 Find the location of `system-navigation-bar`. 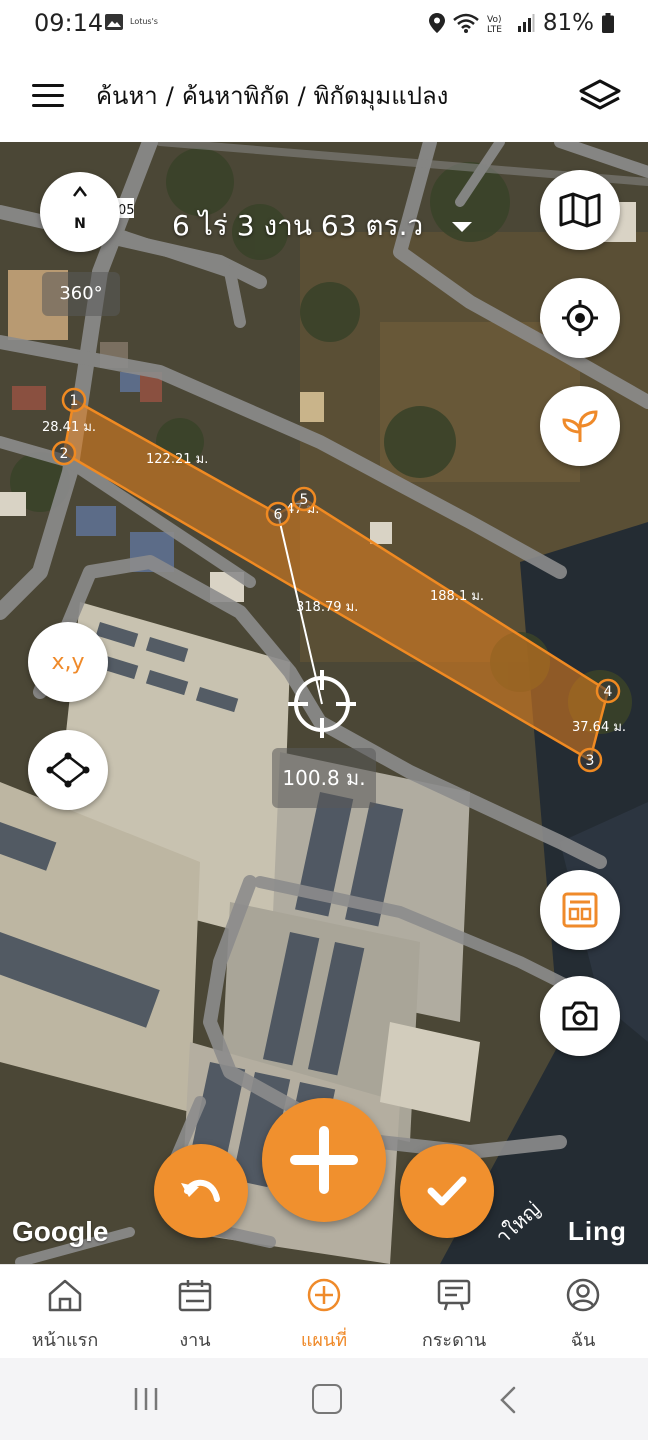

system-navigation-bar is located at coordinates (324, 1399).